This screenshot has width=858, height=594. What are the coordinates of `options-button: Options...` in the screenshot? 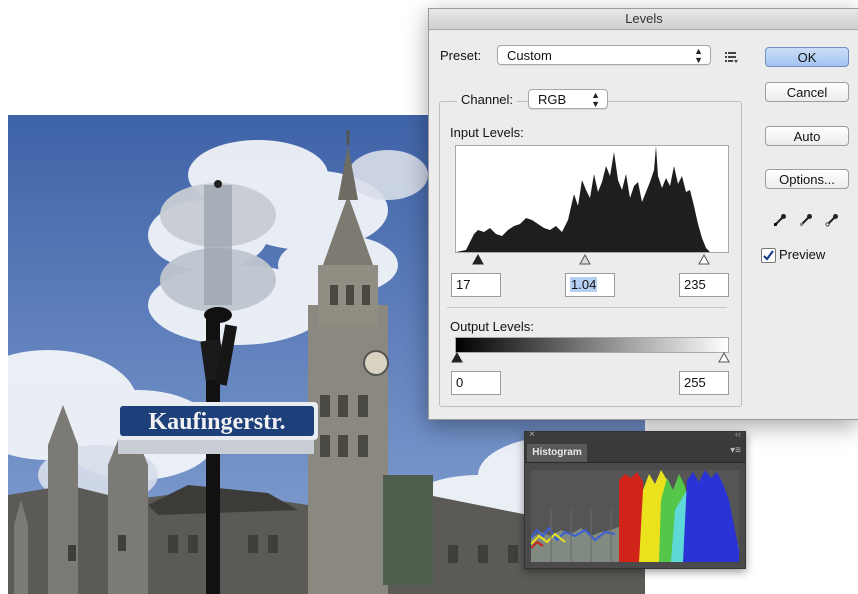 It's located at (807, 179).